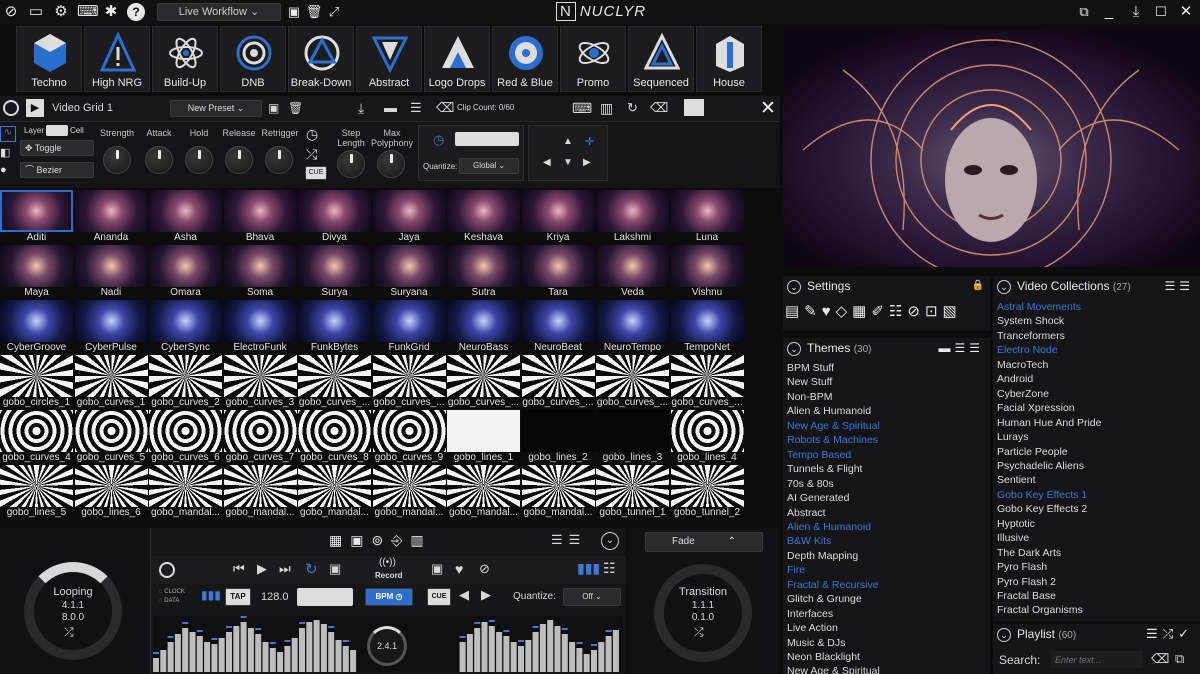 This screenshot has width=1200, height=674. Describe the element at coordinates (334, 12) in the screenshot. I see `expand-icon: ⤢` at that location.